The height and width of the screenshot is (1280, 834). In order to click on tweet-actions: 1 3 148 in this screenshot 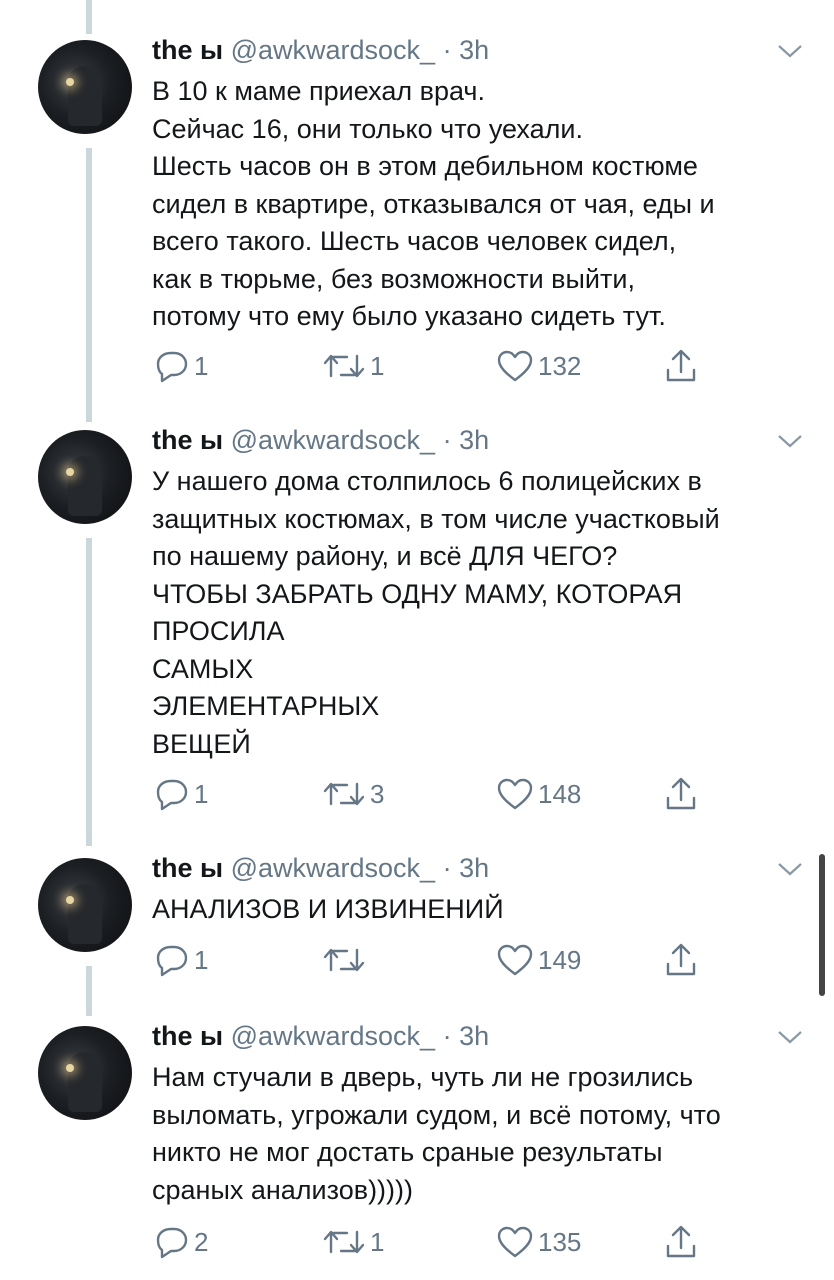, I will do `click(417, 794)`.